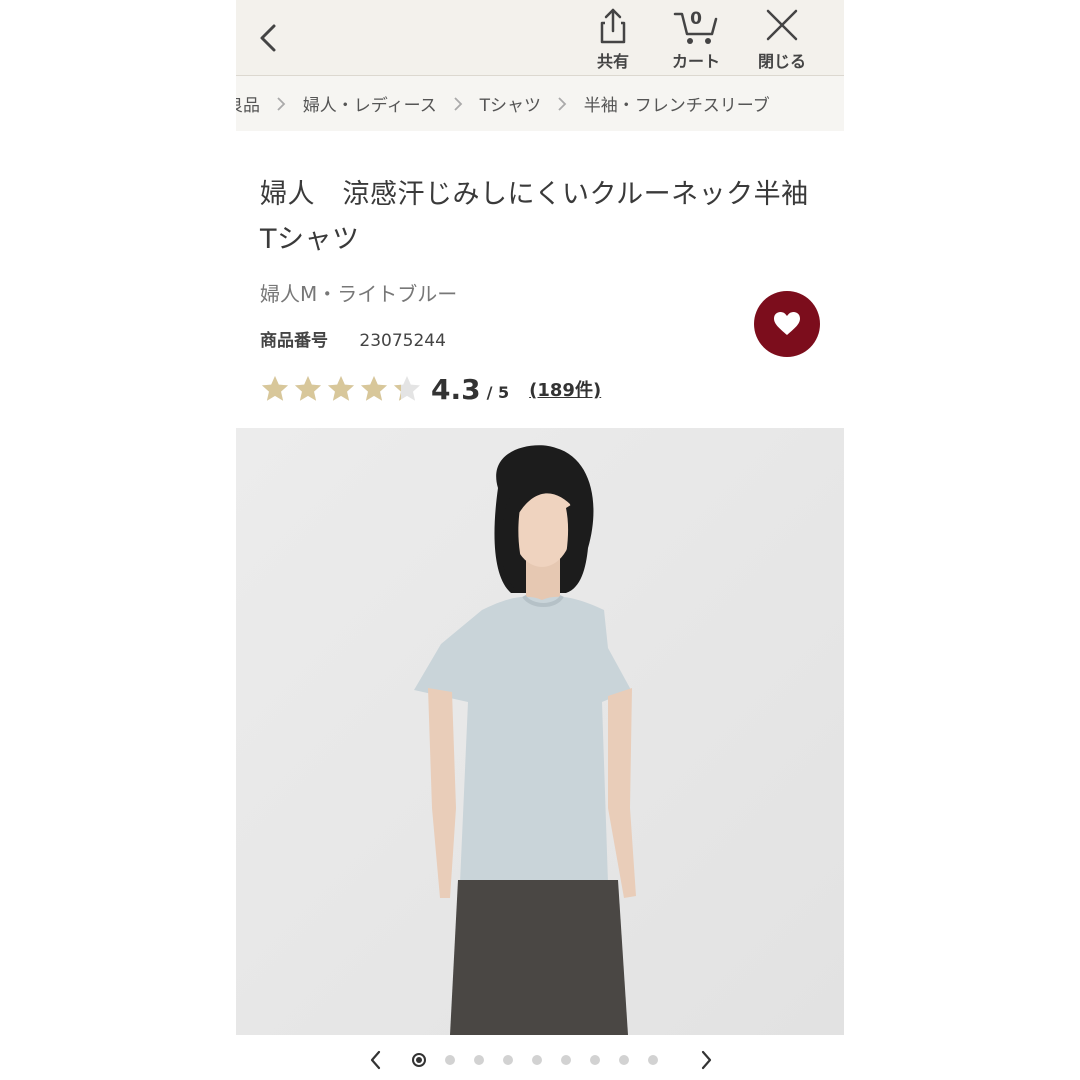 Image resolution: width=1080 pixels, height=1080 pixels. Describe the element at coordinates (402, 341) in the screenshot. I see `product-code: 23075244` at that location.